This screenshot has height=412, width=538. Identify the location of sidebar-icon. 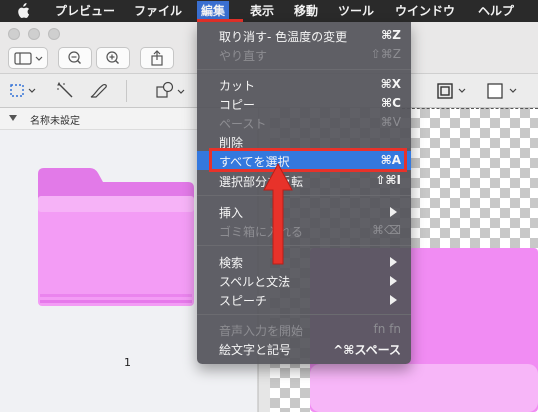
(28, 58).